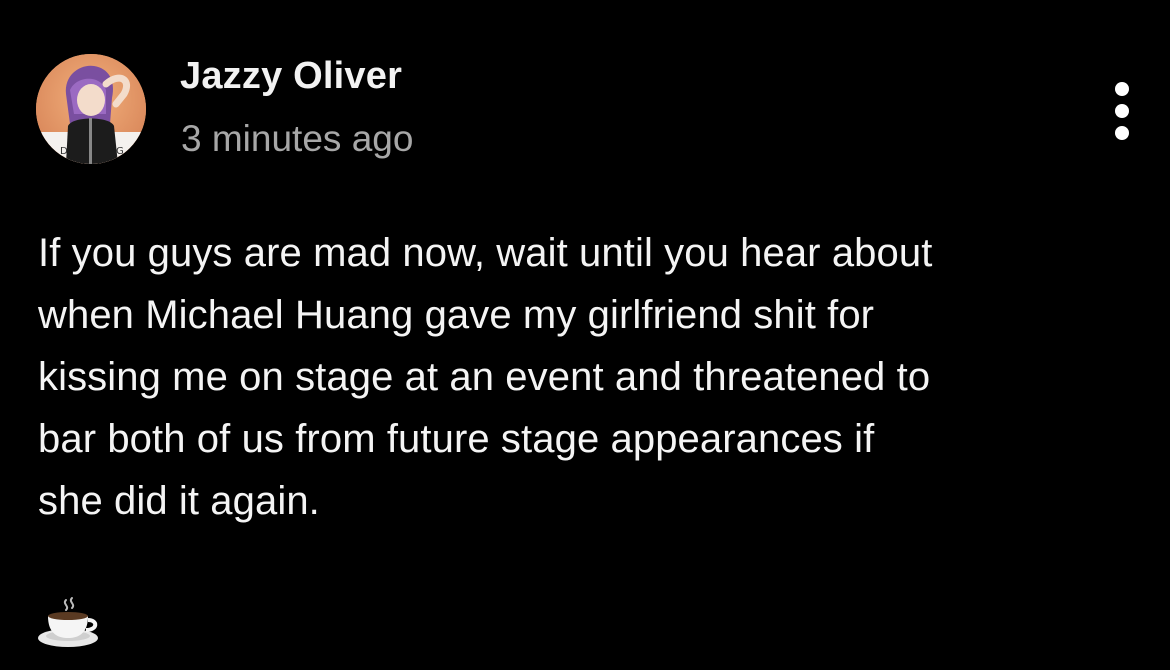  What do you see at coordinates (120, 151) in the screenshot?
I see `svg-text: G` at bounding box center [120, 151].